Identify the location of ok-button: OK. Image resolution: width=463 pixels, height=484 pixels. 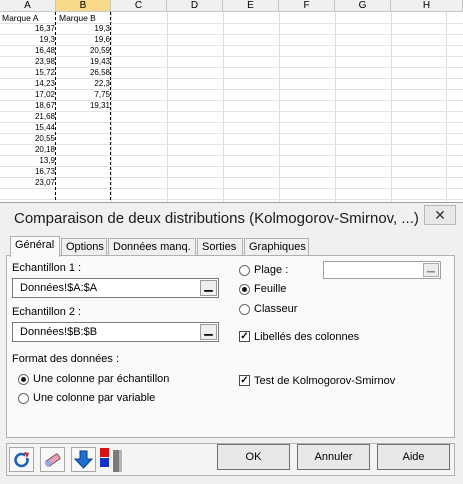
(253, 457).